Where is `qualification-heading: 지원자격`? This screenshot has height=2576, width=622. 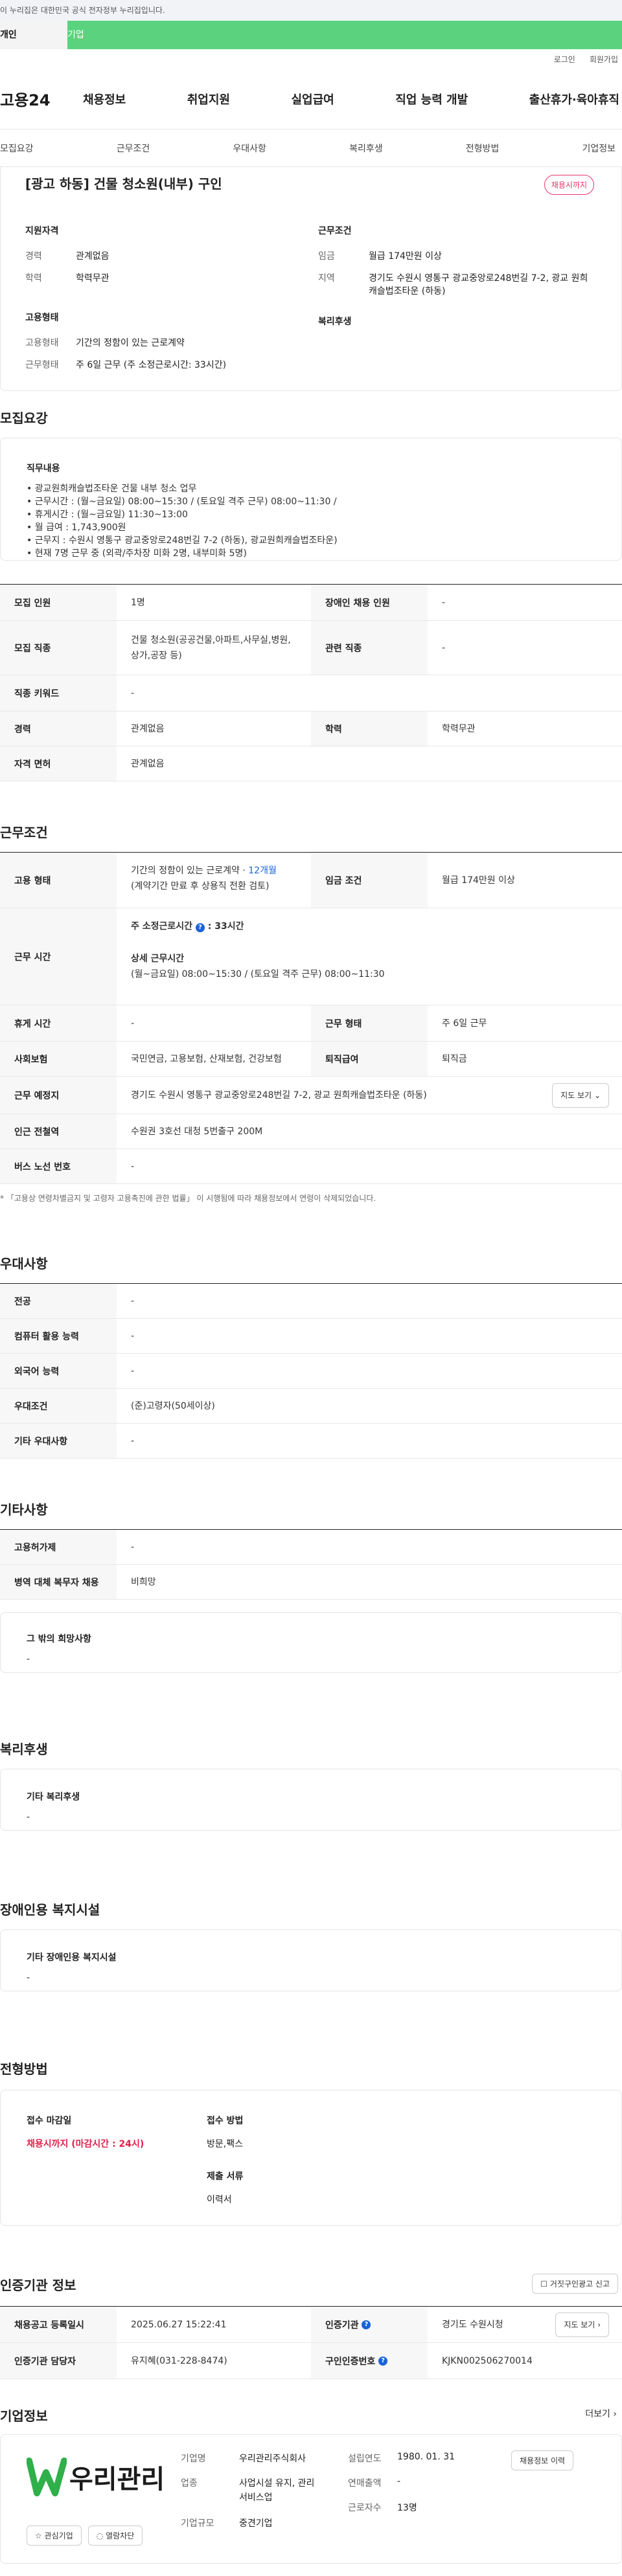 qualification-heading: 지원자격 is located at coordinates (42, 231).